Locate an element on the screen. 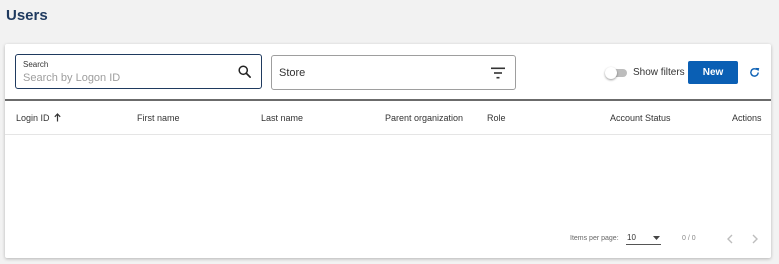 Image resolution: width=779 pixels, height=264 pixels. store-label: Store is located at coordinates (292, 73).